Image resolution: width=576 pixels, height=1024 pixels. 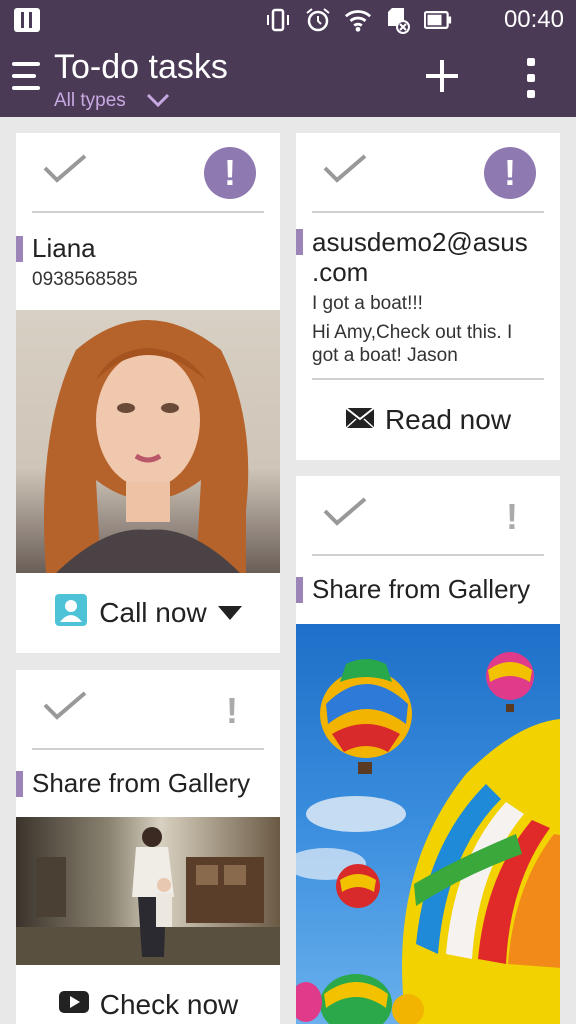 I want to click on contact-phone: 0938568585, so click(x=85, y=279).